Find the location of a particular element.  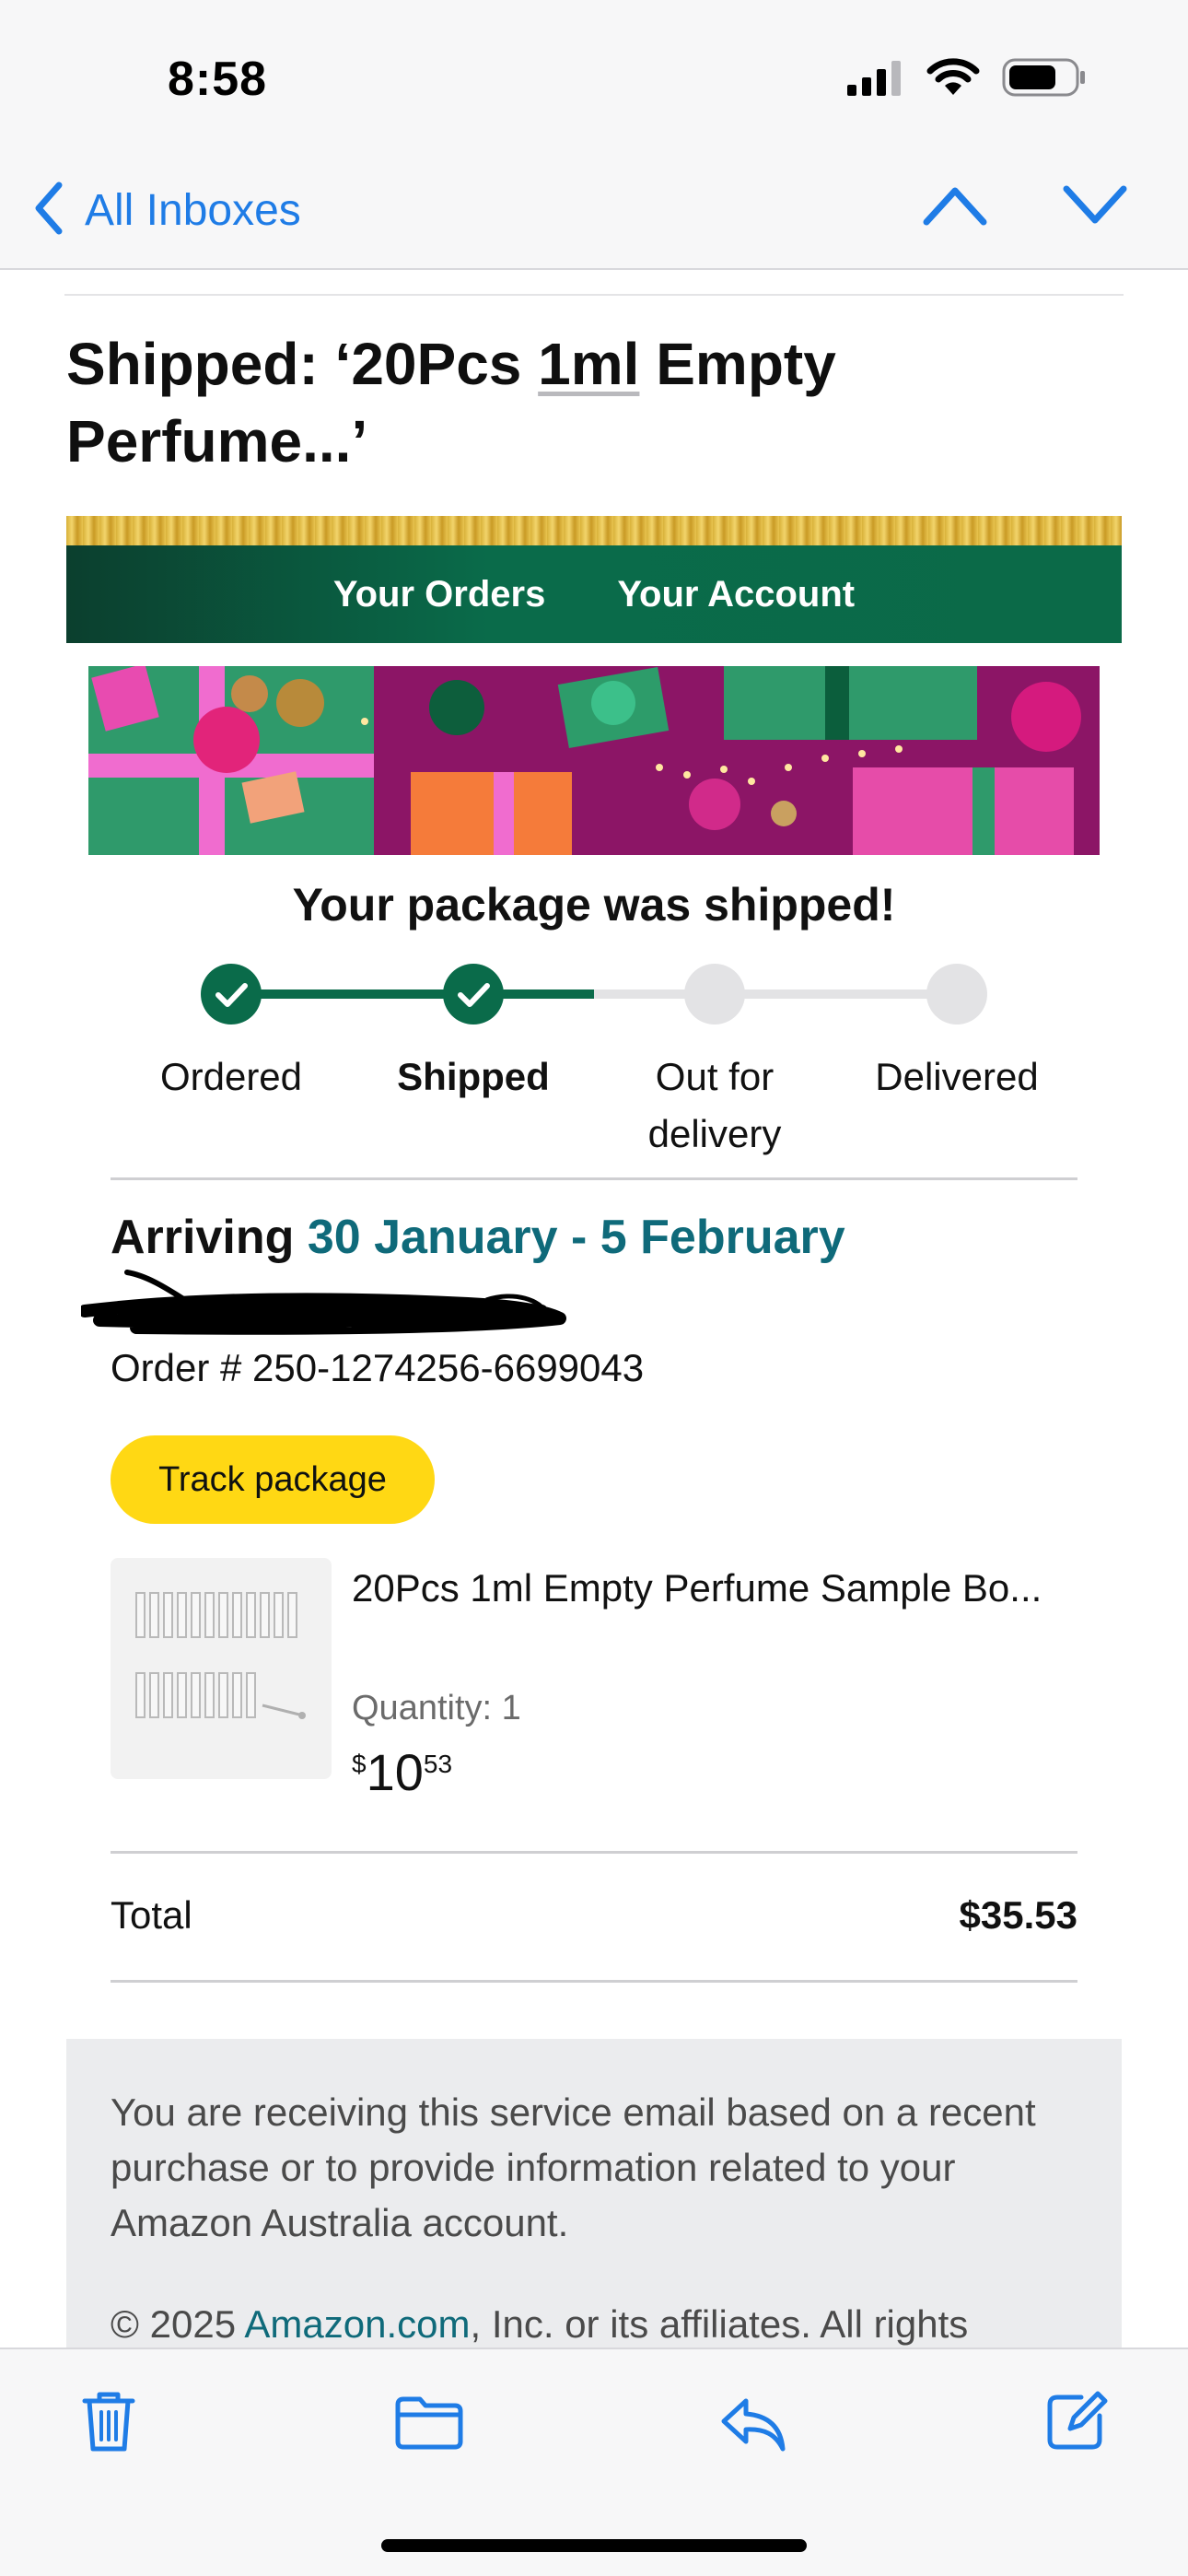

trash-icon is located at coordinates (108, 2423).